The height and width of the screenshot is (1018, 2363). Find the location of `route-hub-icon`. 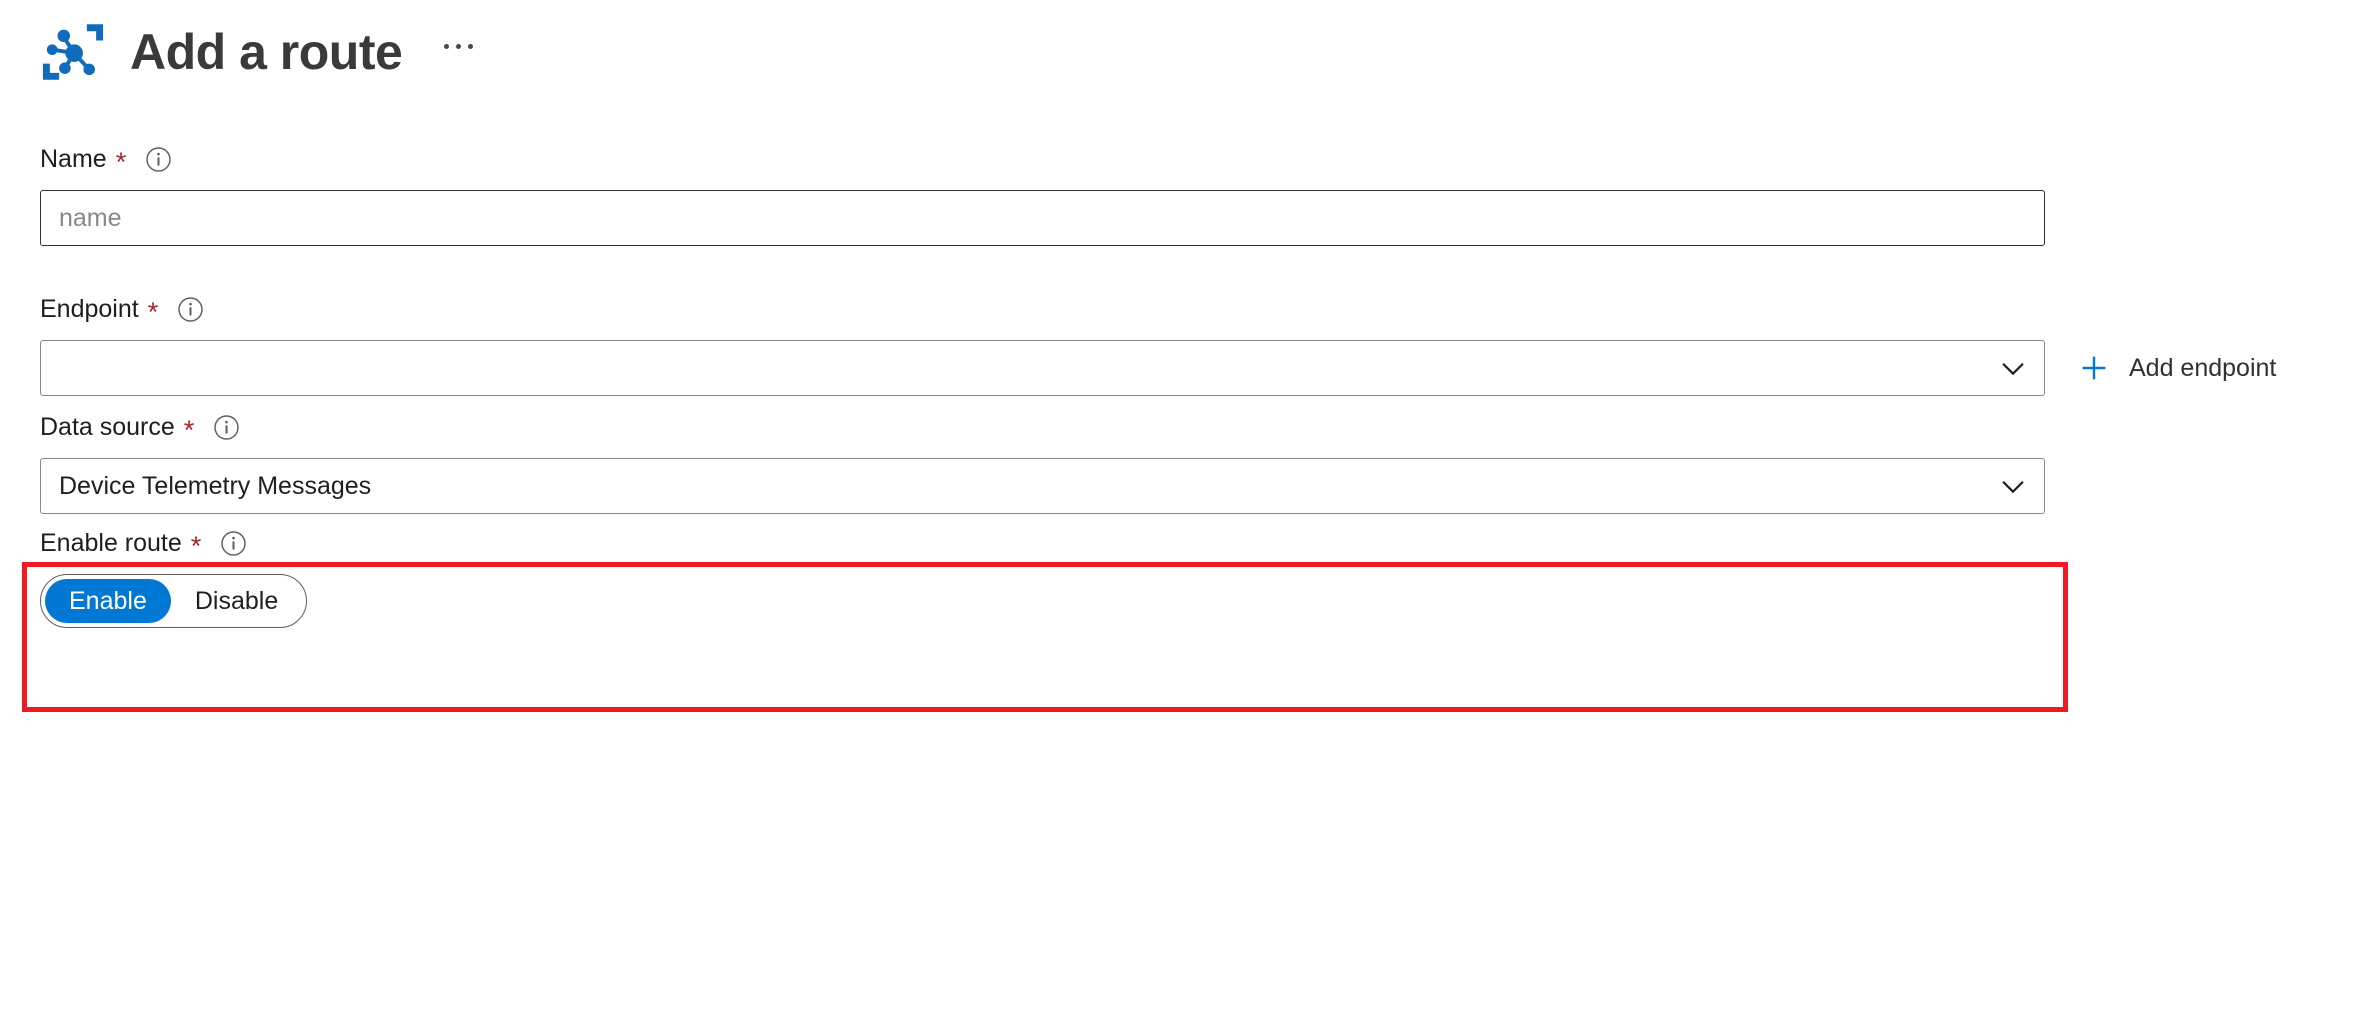

route-hub-icon is located at coordinates (73, 52).